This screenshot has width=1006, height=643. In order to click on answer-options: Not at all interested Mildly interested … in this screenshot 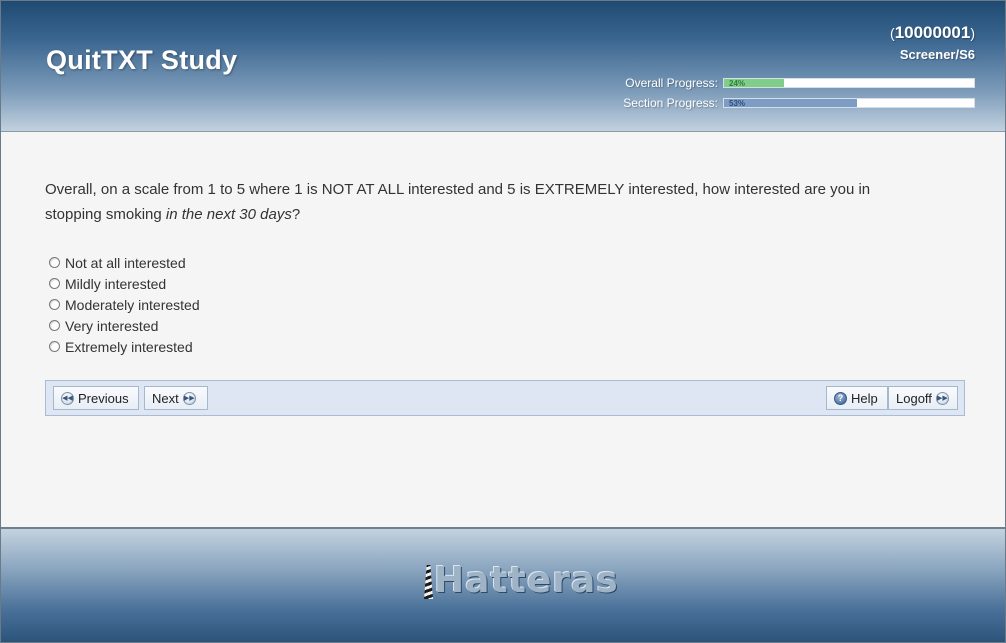, I will do `click(124, 304)`.